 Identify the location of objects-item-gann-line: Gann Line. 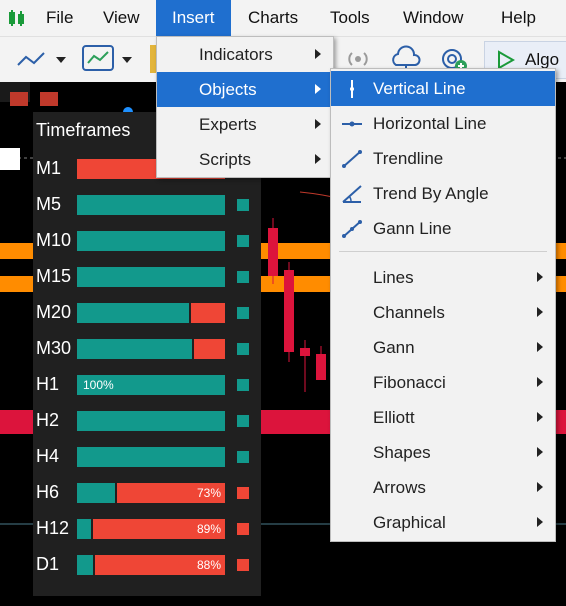
(443, 228).